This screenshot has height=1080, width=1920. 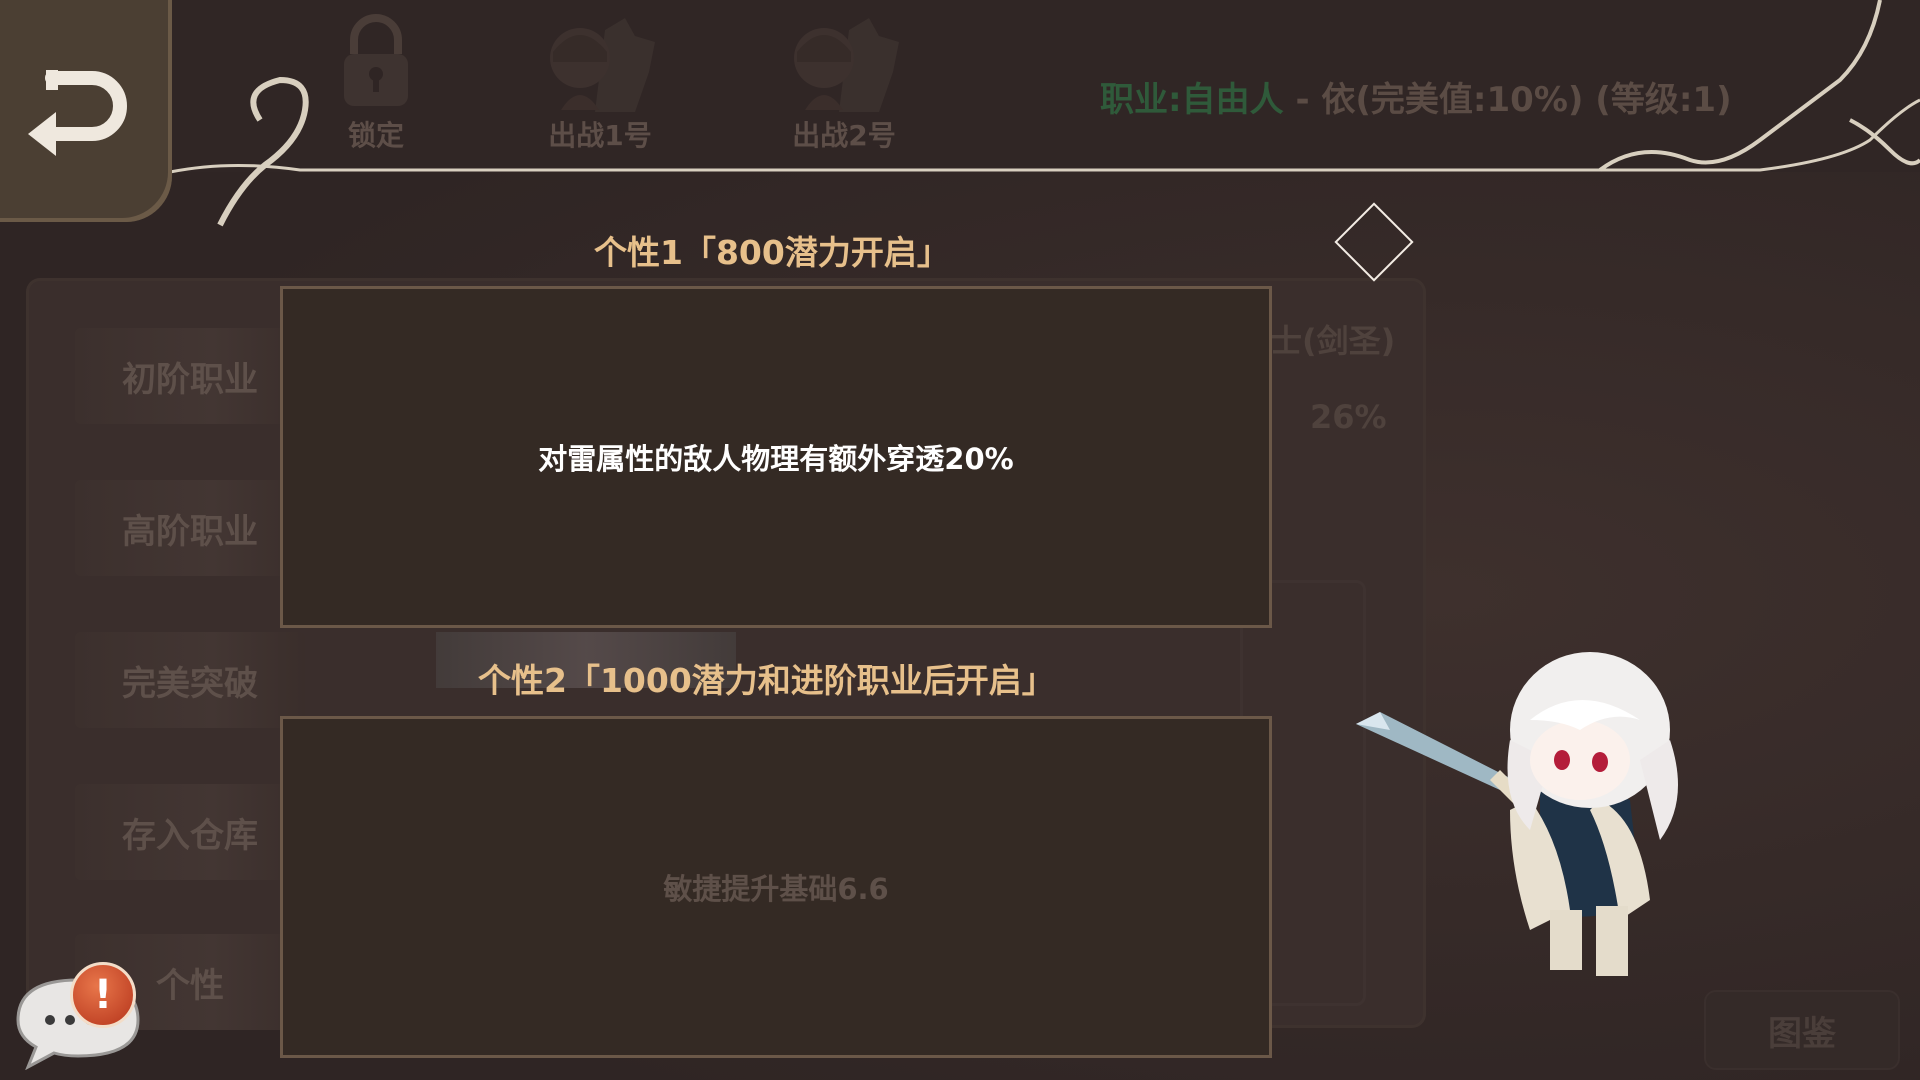 I want to click on diamond-close-icon, so click(x=1374, y=242).